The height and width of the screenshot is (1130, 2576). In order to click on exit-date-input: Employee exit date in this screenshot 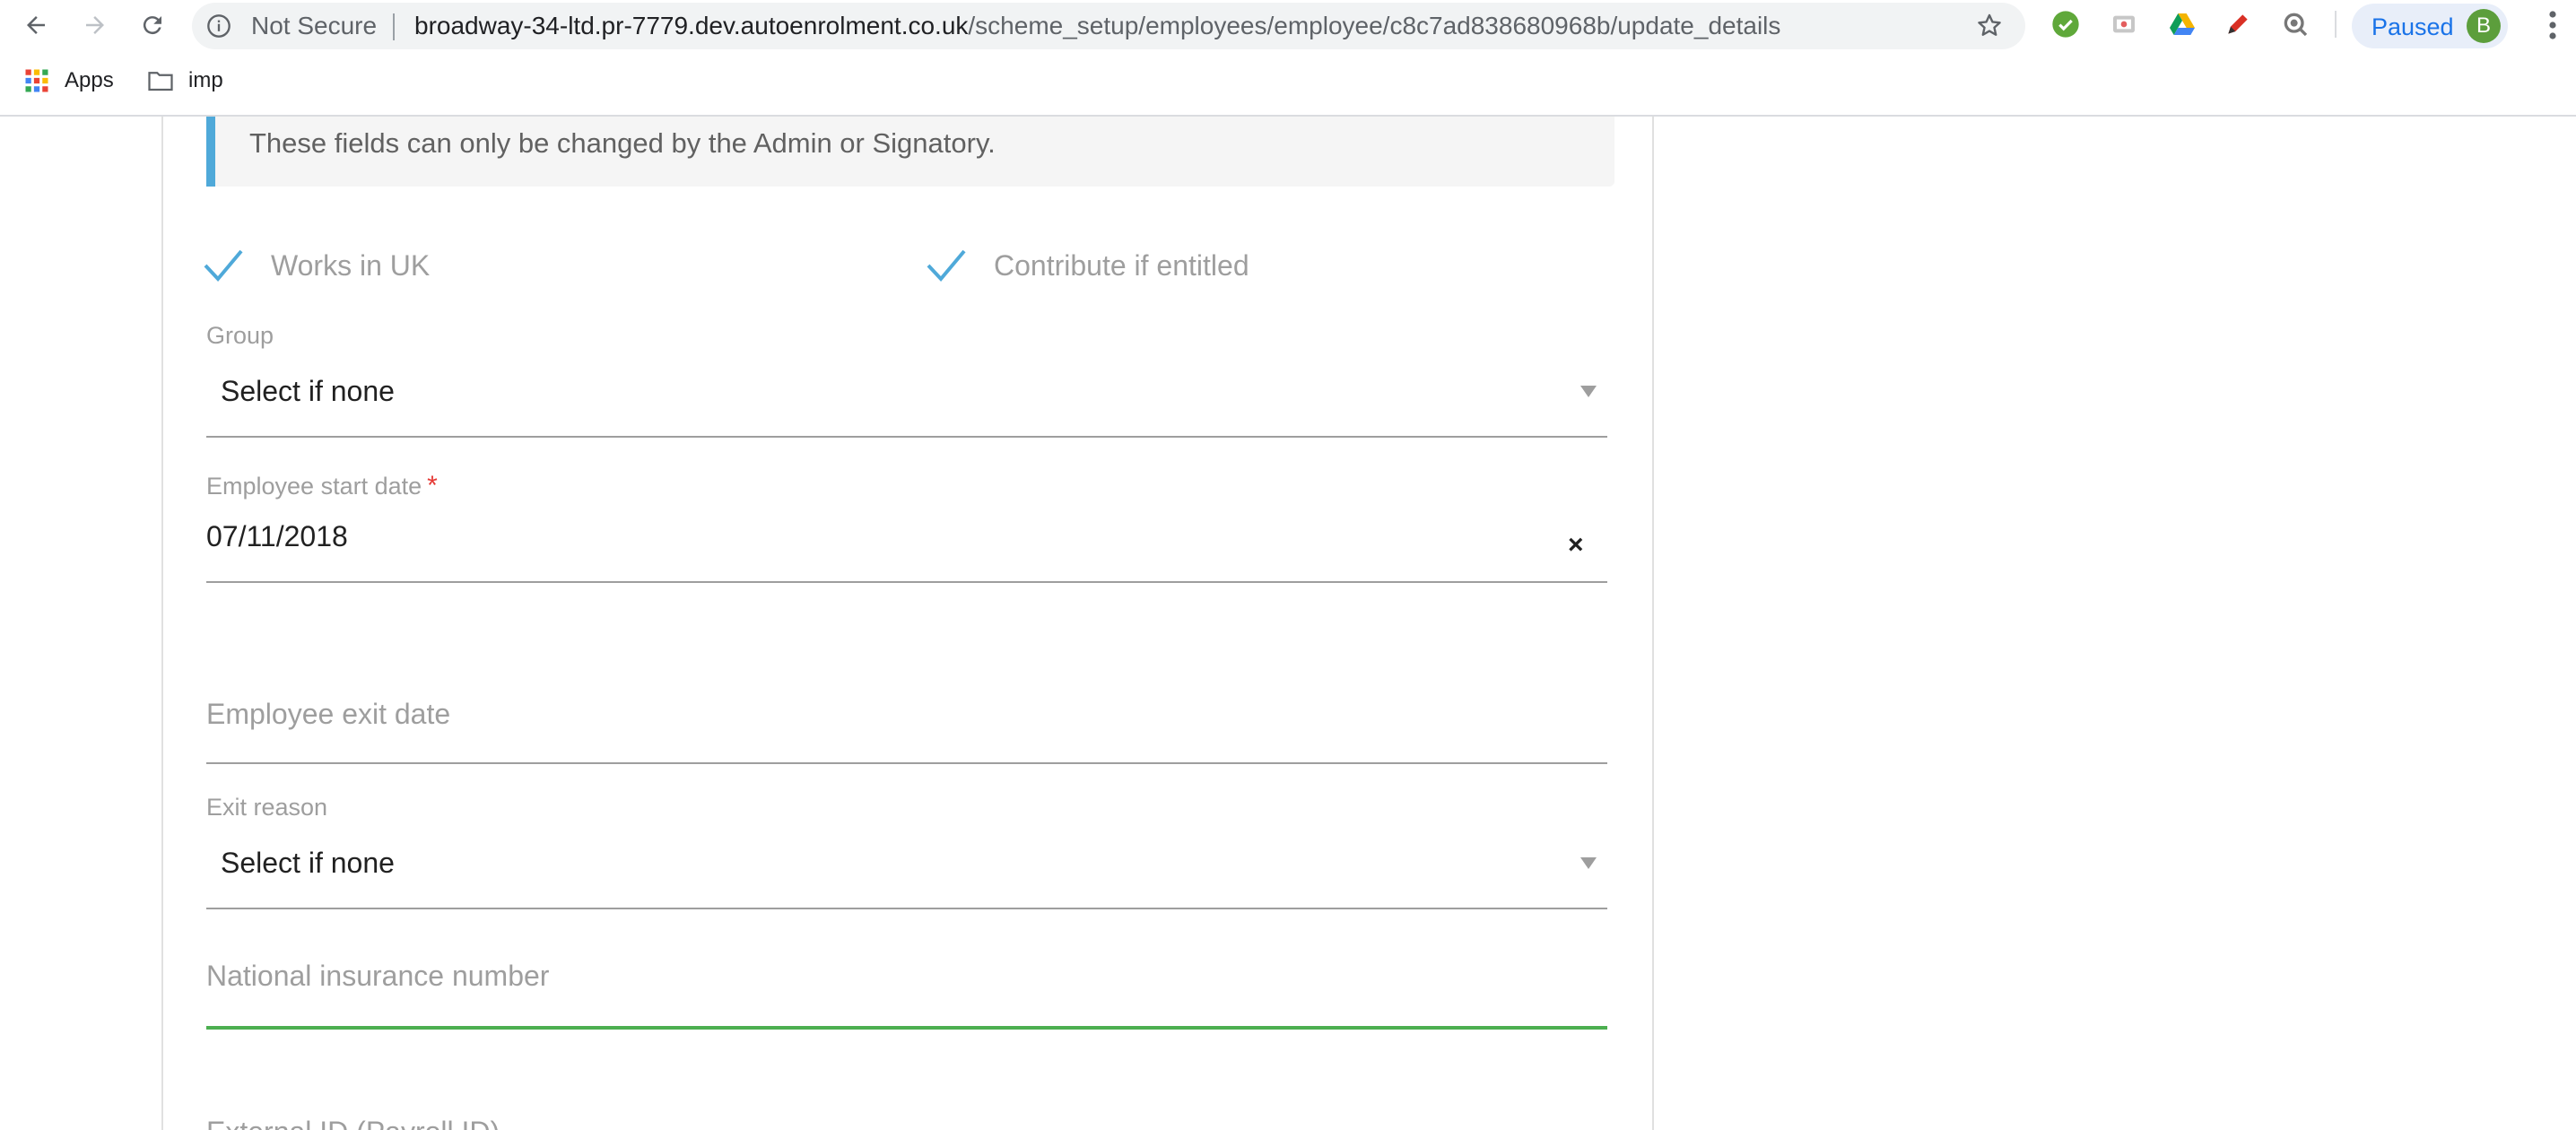, I will do `click(328, 714)`.